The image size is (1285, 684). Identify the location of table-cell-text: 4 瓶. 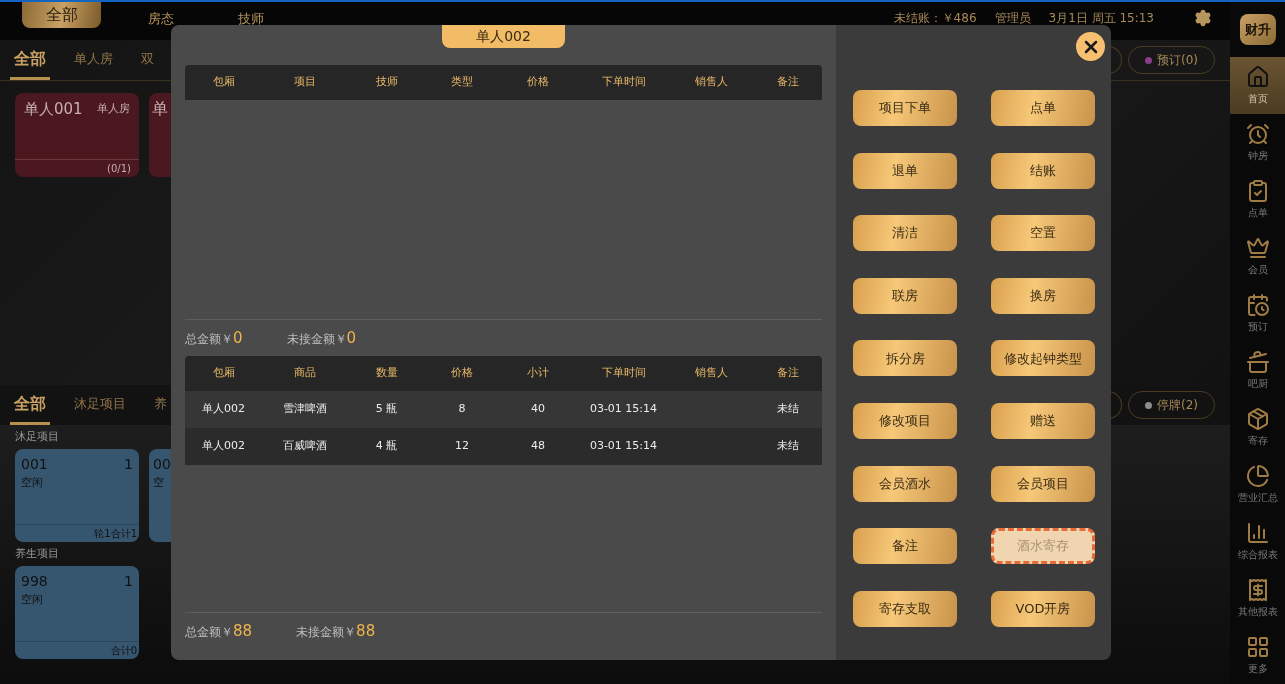
(386, 446).